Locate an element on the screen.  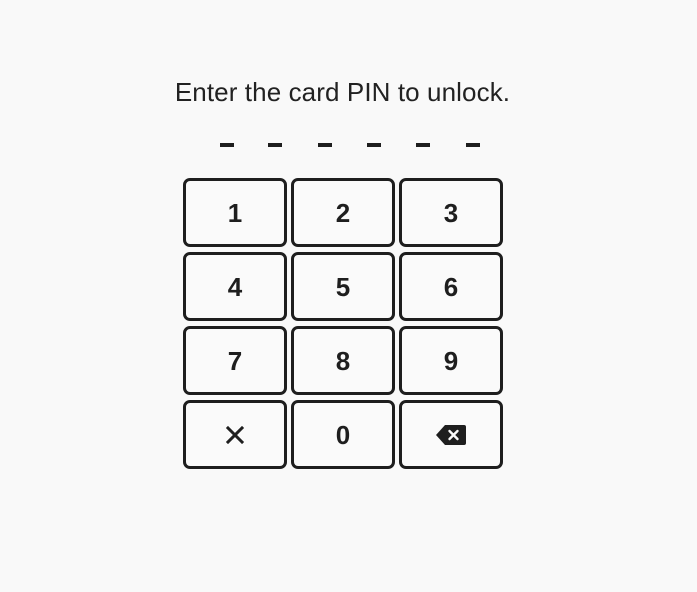
key-5: 5 is located at coordinates (343, 286).